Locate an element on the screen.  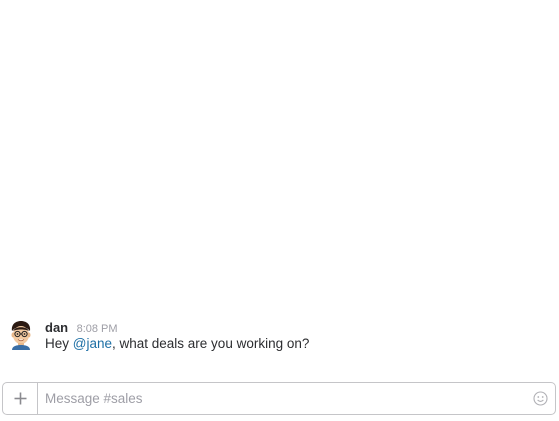
smiley-icon is located at coordinates (540, 398).